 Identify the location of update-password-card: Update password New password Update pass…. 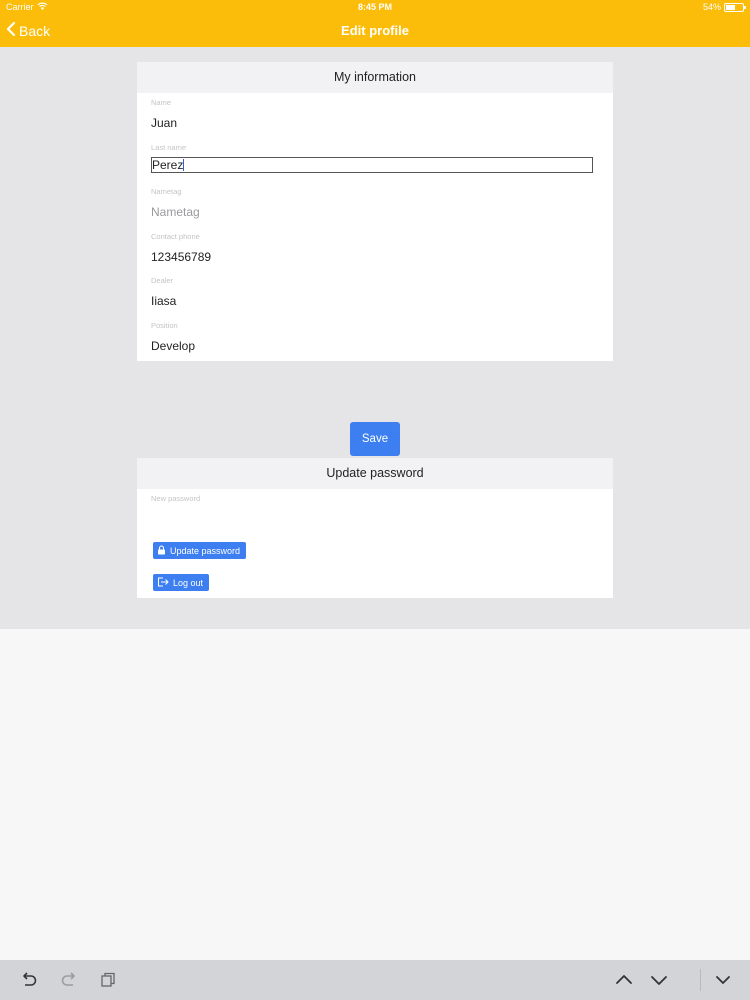
(375, 528).